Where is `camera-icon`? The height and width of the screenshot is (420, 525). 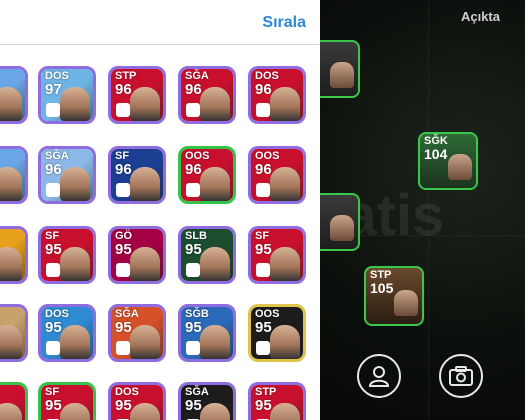 camera-icon is located at coordinates (461, 376).